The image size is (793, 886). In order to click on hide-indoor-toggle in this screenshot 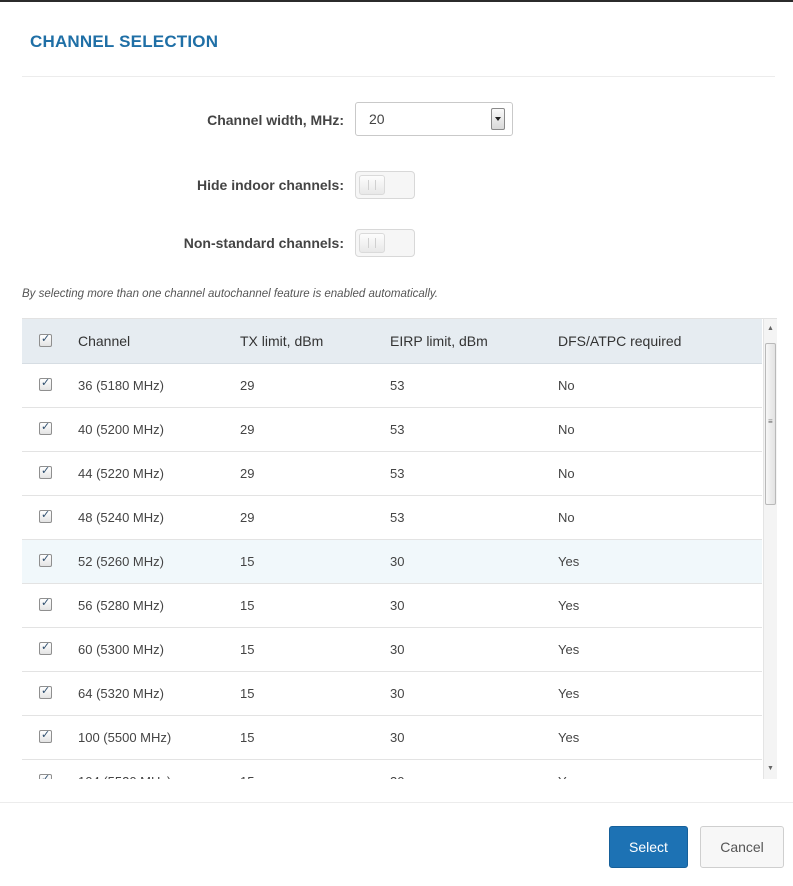, I will do `click(385, 185)`.